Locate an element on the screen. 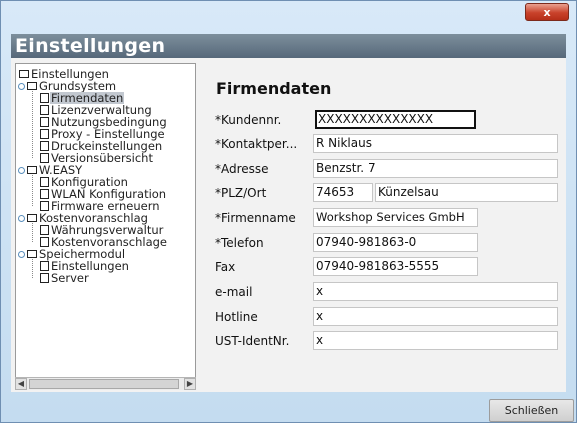 The image size is (577, 423). hotline-field: x is located at coordinates (435, 316).